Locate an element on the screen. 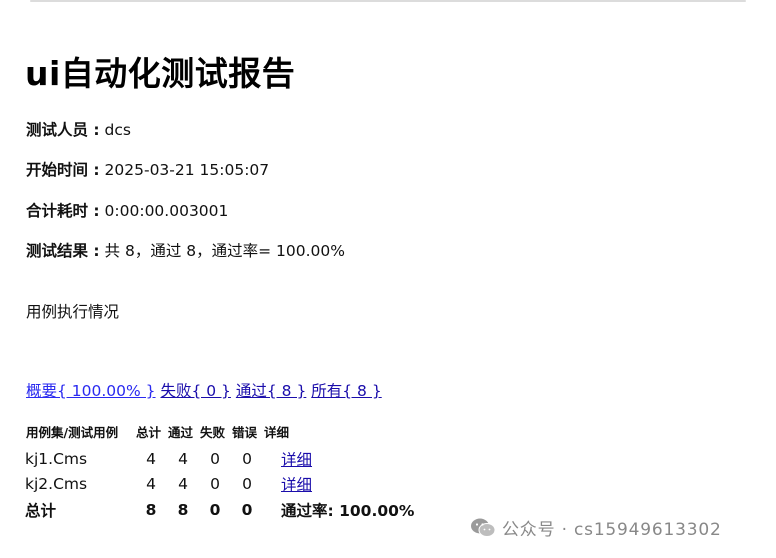 This screenshot has height=558, width=776. total-error-count: 0 is located at coordinates (247, 509).